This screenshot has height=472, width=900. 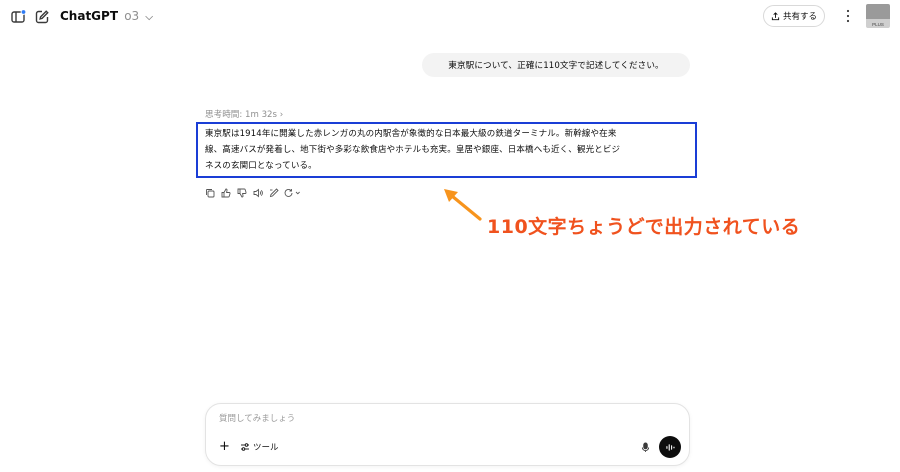 What do you see at coordinates (149, 17) in the screenshot?
I see `chevron-down-icon: ⌵` at bounding box center [149, 17].